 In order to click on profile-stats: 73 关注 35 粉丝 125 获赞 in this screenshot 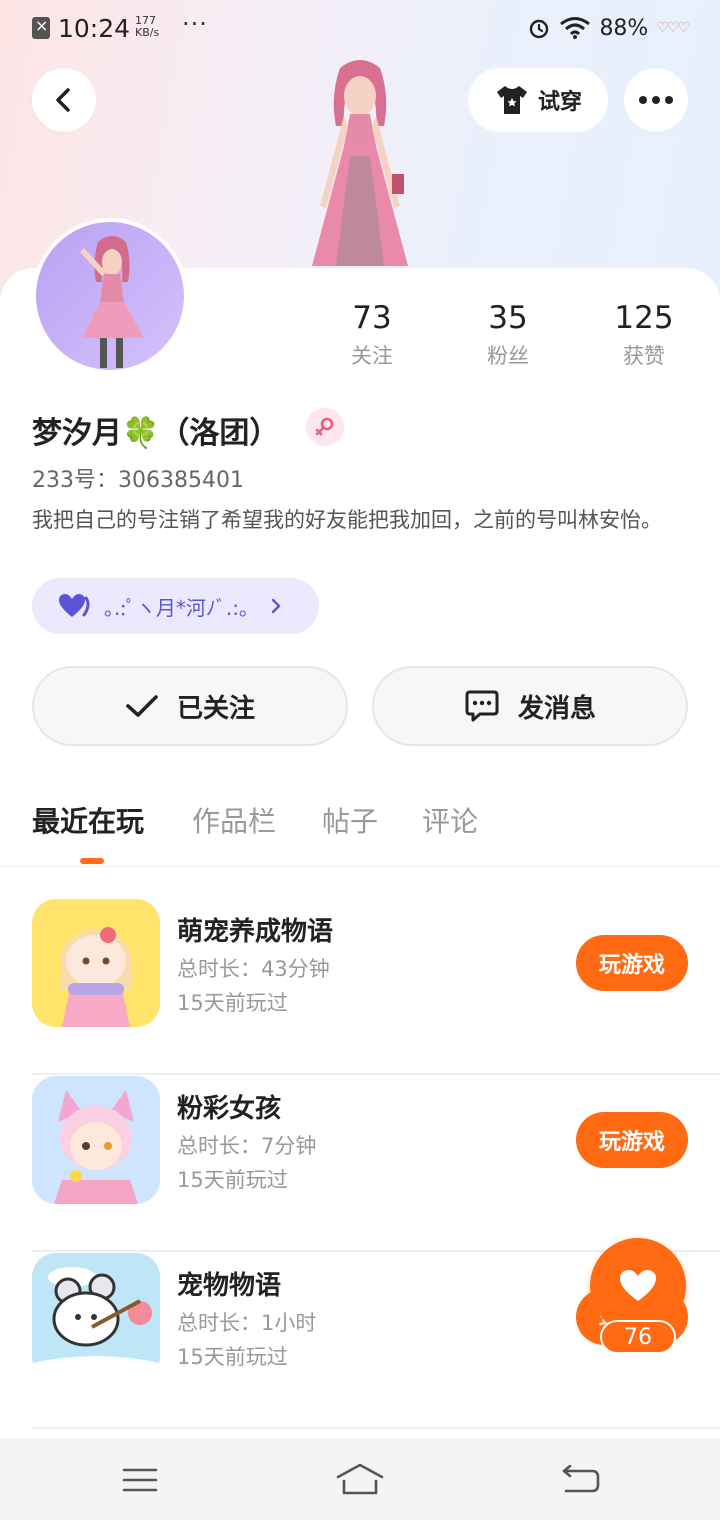, I will do `click(510, 338)`.